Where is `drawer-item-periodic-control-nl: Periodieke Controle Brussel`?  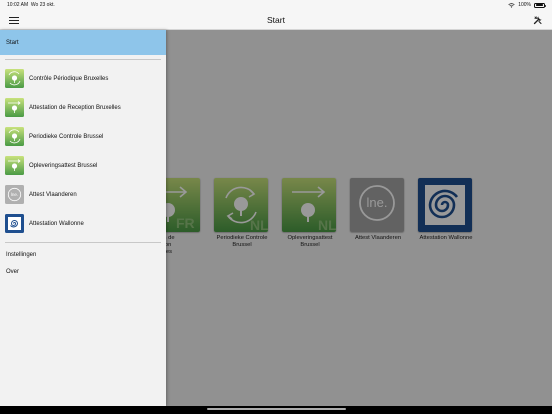 drawer-item-periodic-control-nl: Periodieke Controle Brussel is located at coordinates (83, 136).